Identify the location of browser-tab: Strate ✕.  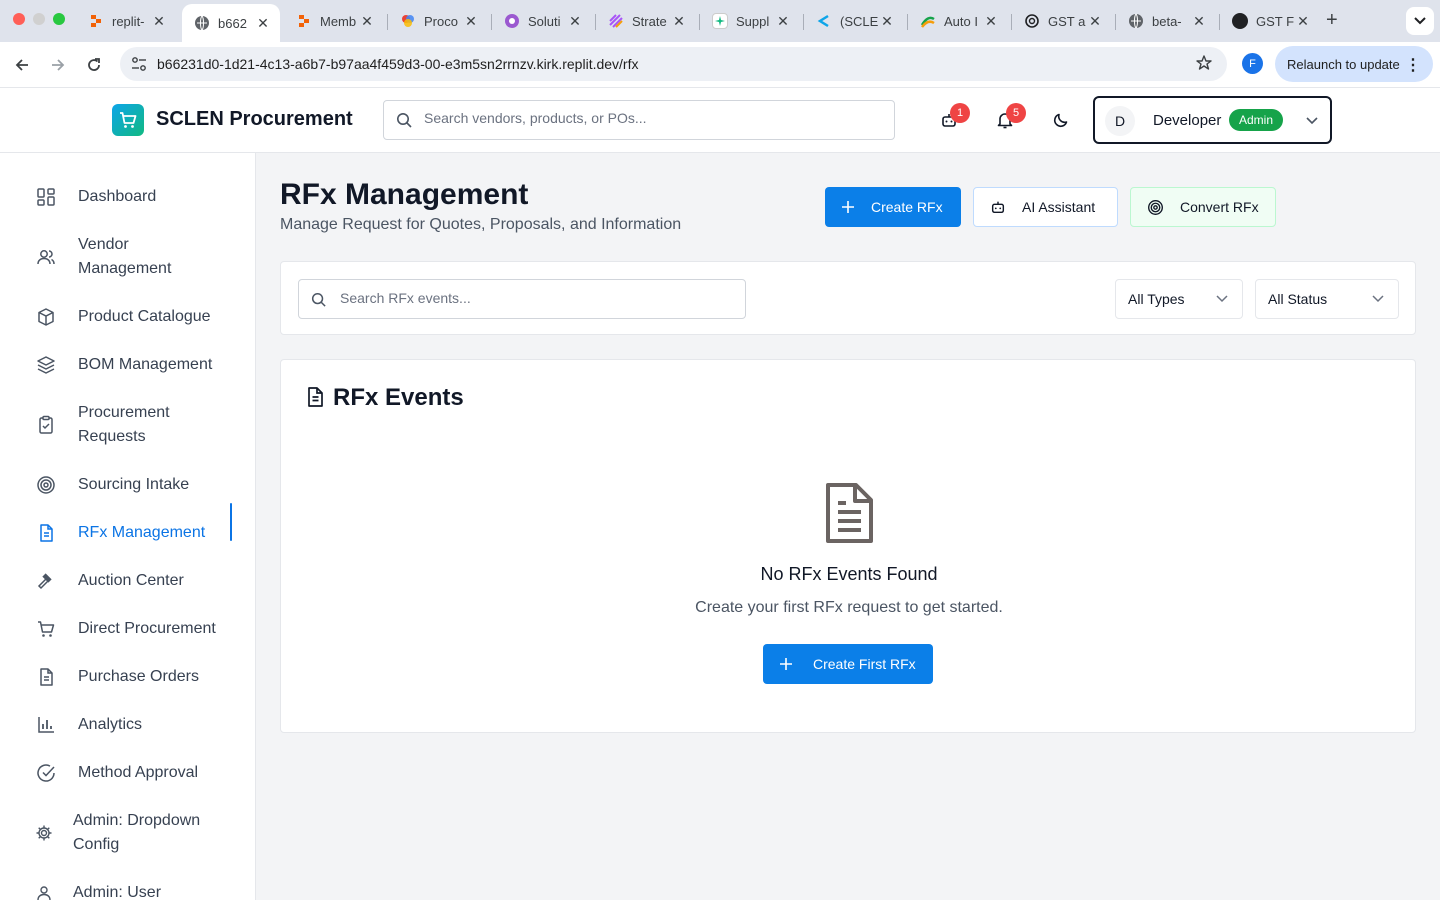
(646, 21).